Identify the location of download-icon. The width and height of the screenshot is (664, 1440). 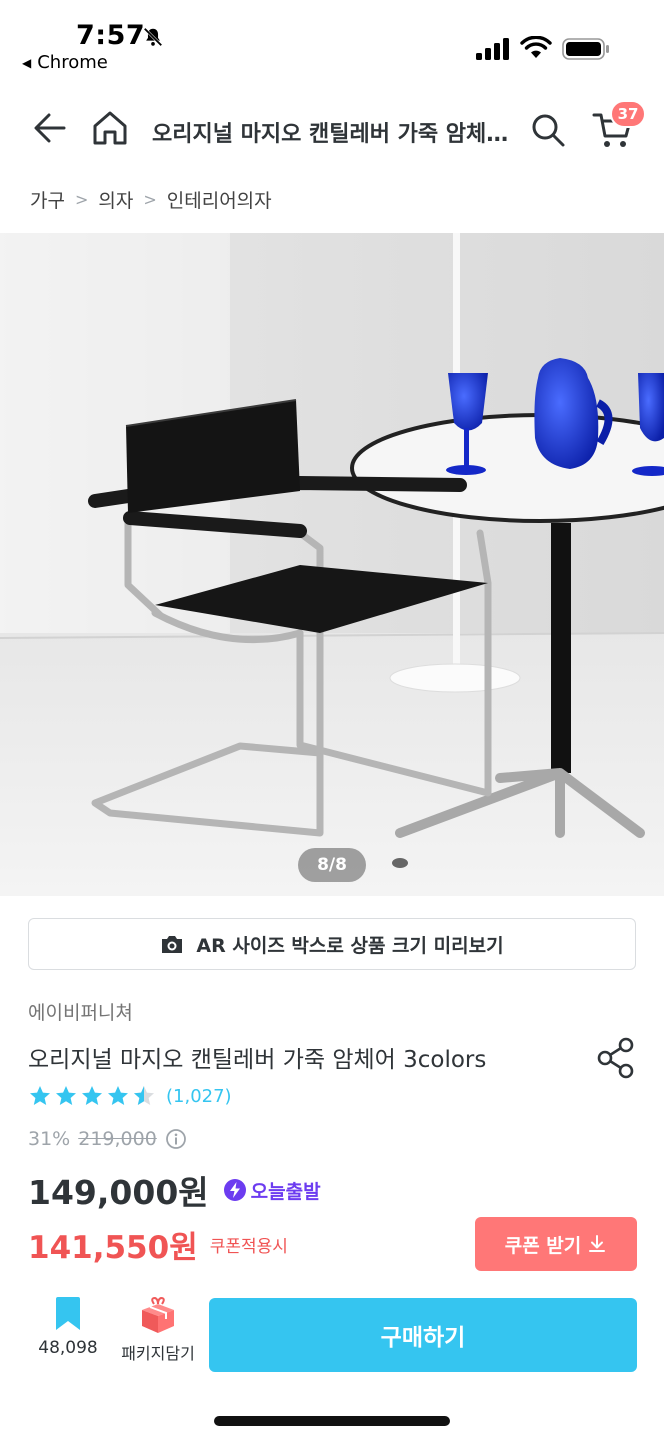
(597, 1243).